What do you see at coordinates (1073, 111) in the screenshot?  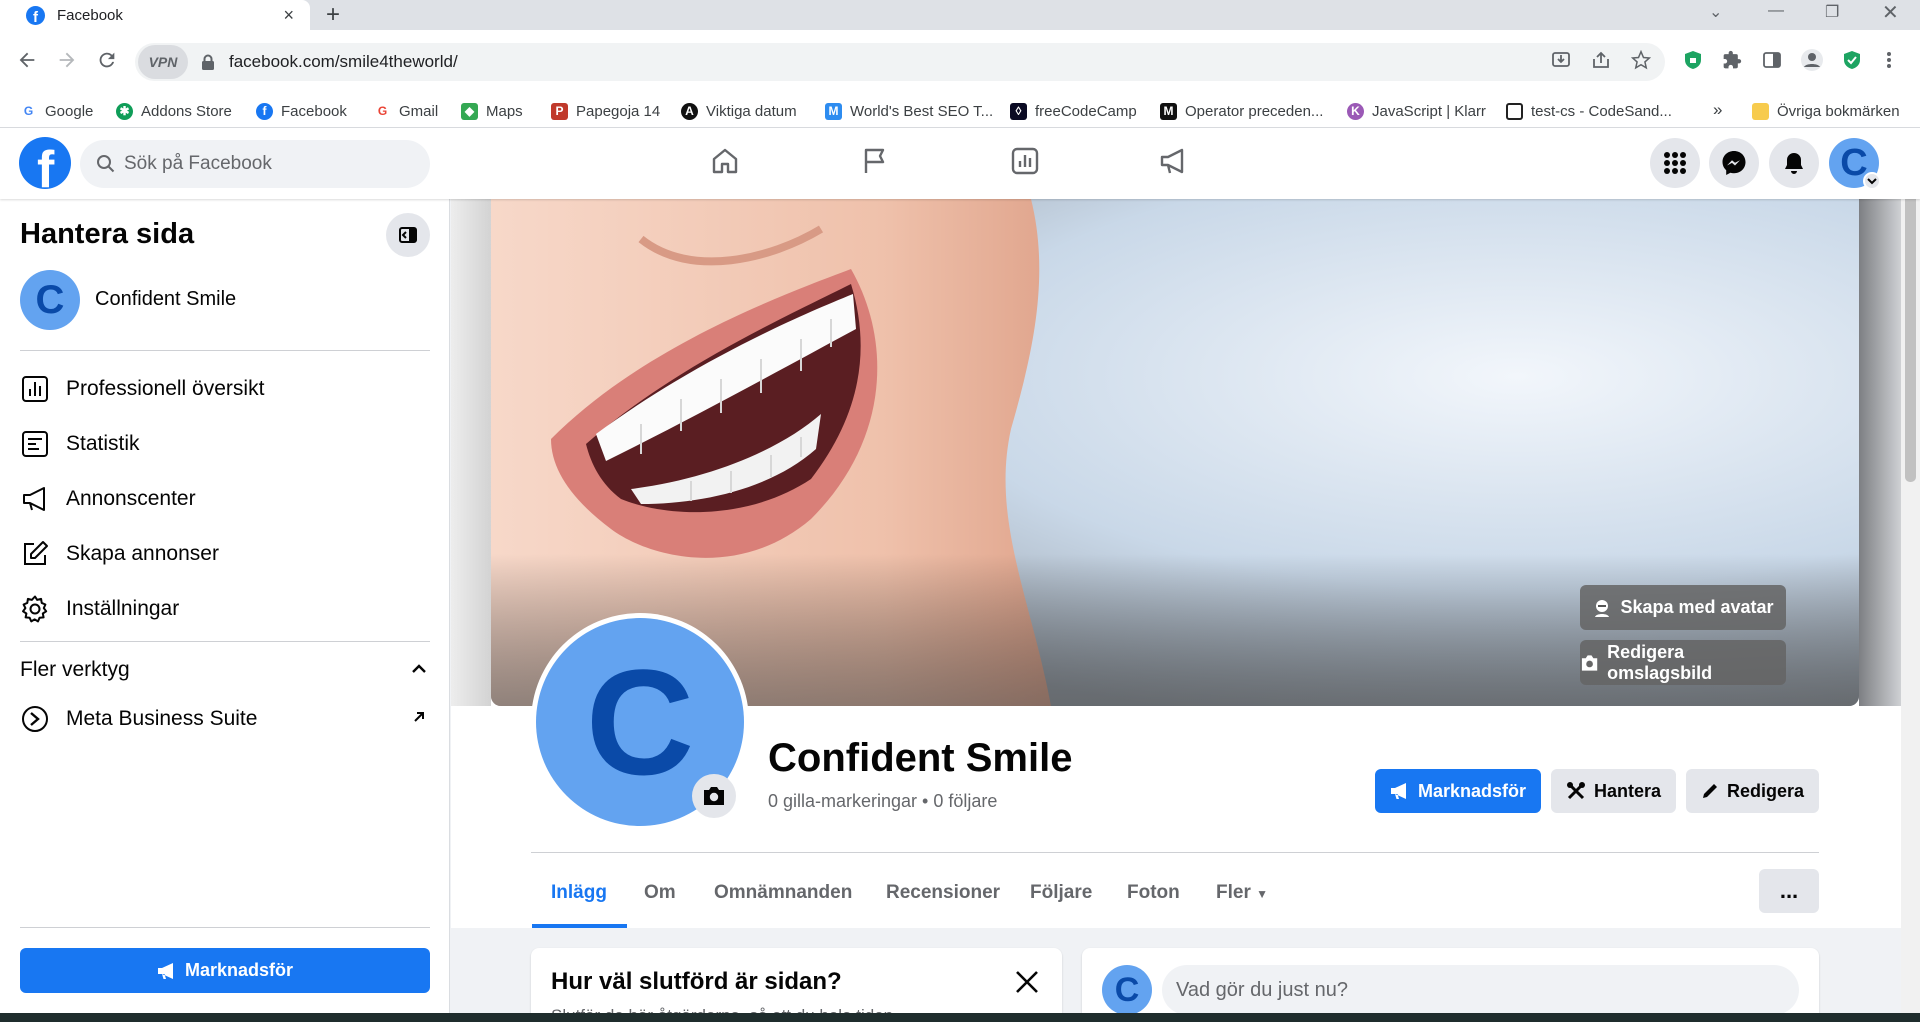 I see `bookmark-freecodecamp: ◊ freeCodeCamp` at bounding box center [1073, 111].